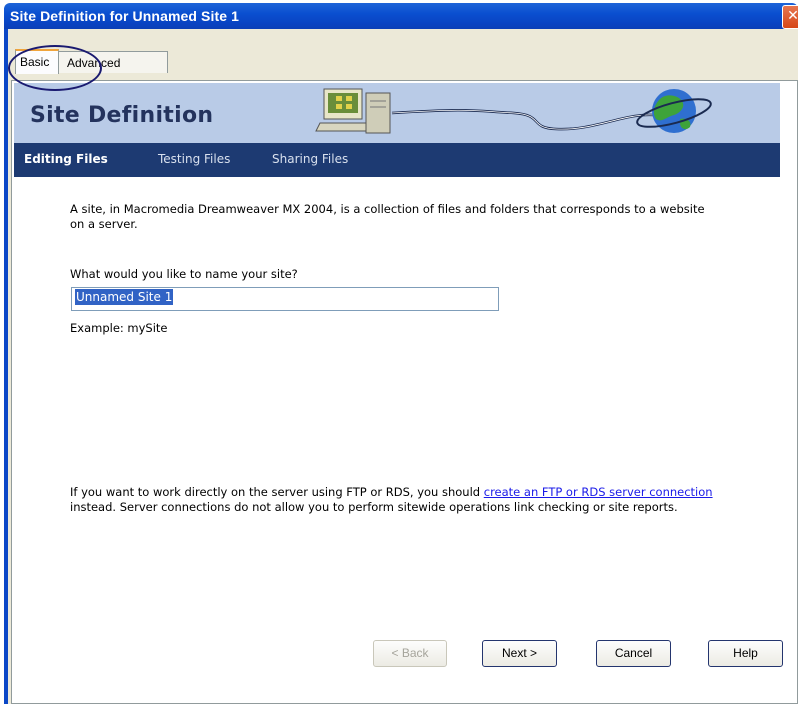 This screenshot has height=704, width=798. I want to click on globe-icon, so click(674, 111).